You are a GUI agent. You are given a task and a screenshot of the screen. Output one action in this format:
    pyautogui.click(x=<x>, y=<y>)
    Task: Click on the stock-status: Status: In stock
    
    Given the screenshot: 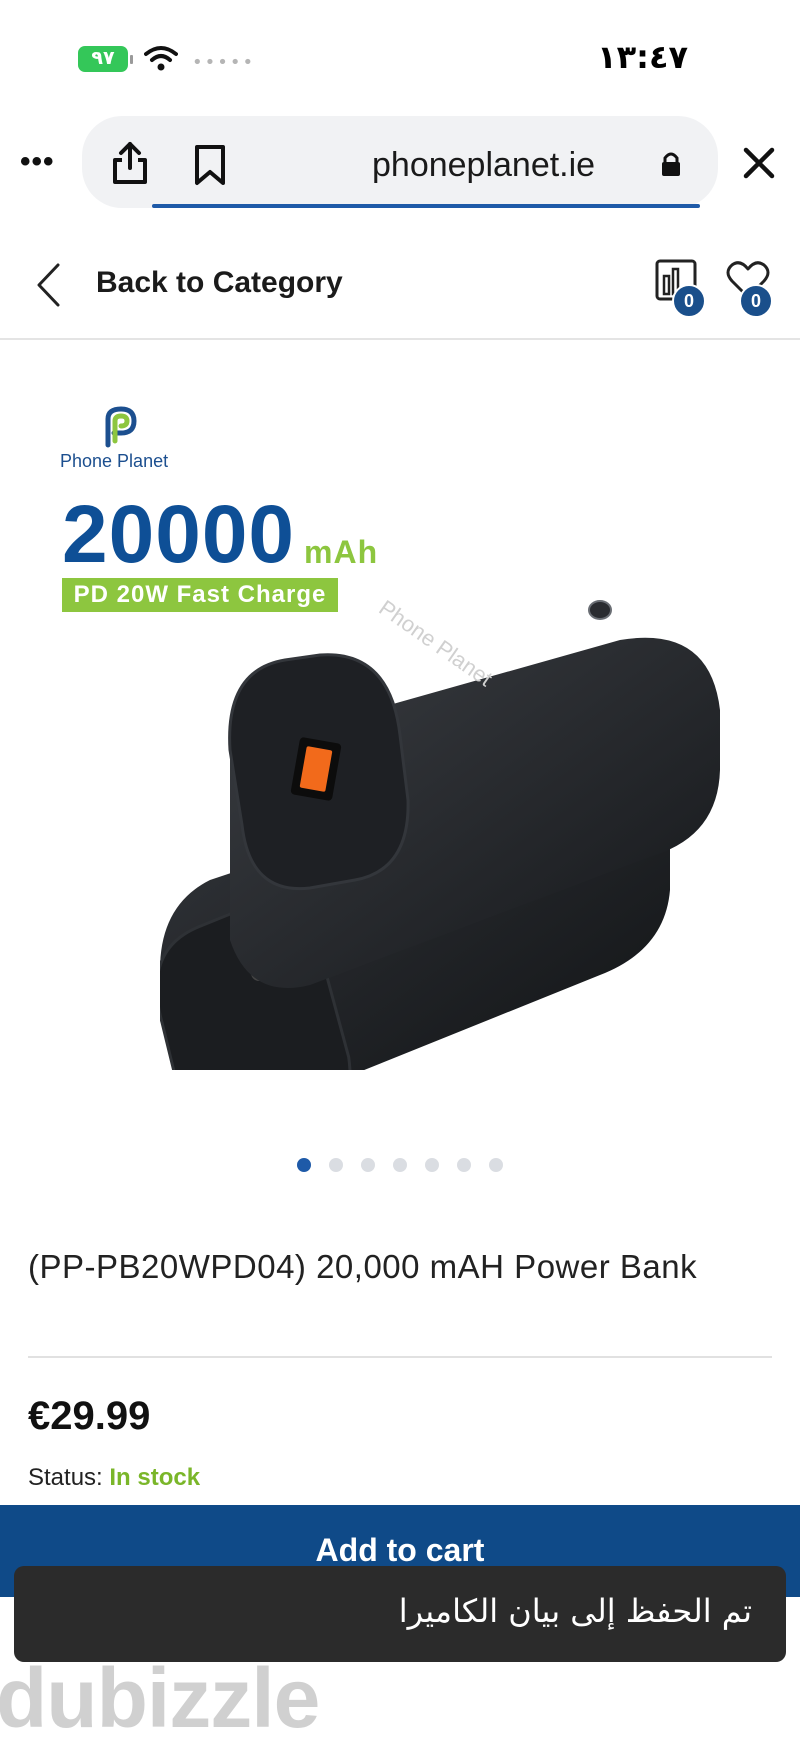 What is the action you would take?
    pyautogui.click(x=114, y=1478)
    